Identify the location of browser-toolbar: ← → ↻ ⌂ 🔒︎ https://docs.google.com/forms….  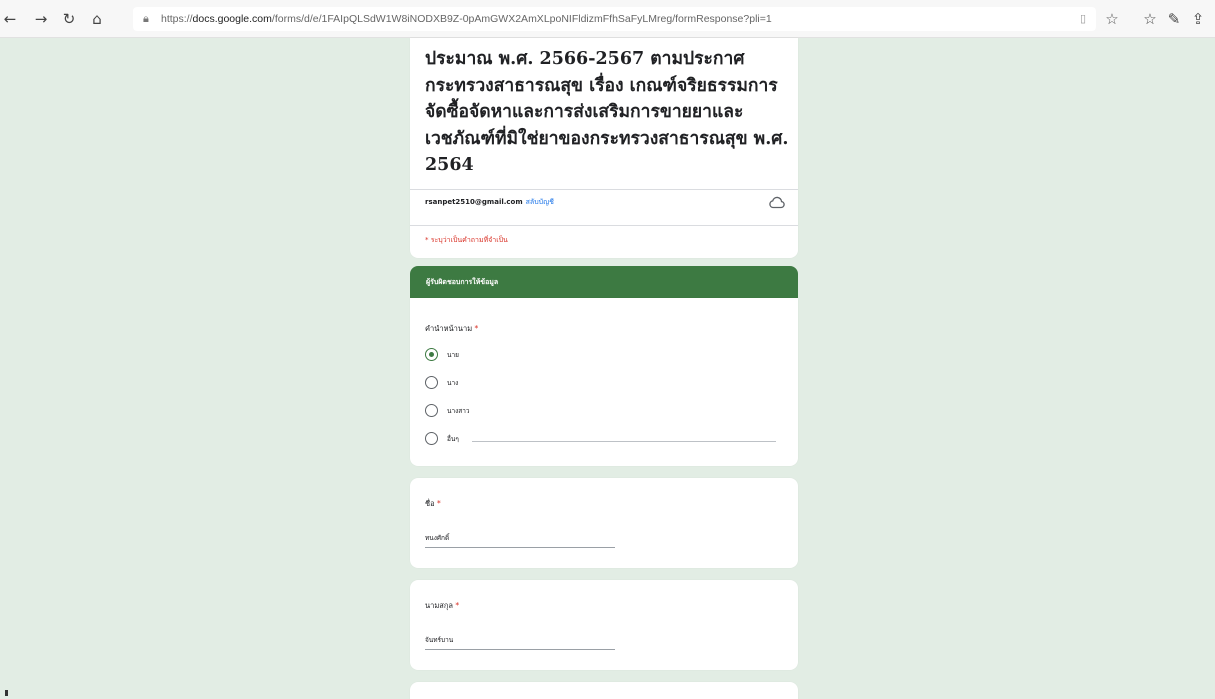
(607, 19).